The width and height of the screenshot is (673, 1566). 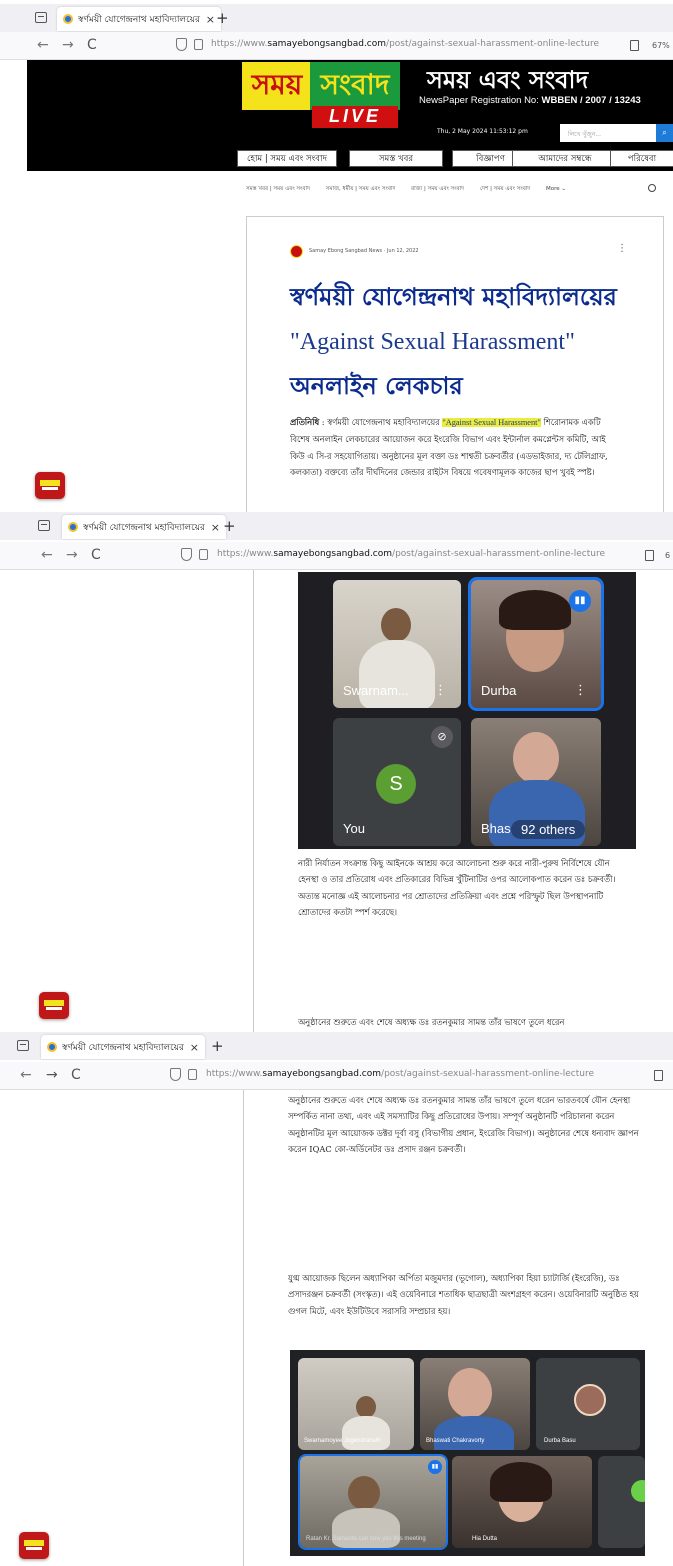 What do you see at coordinates (499, 690) in the screenshot?
I see `participant-name: Durba` at bounding box center [499, 690].